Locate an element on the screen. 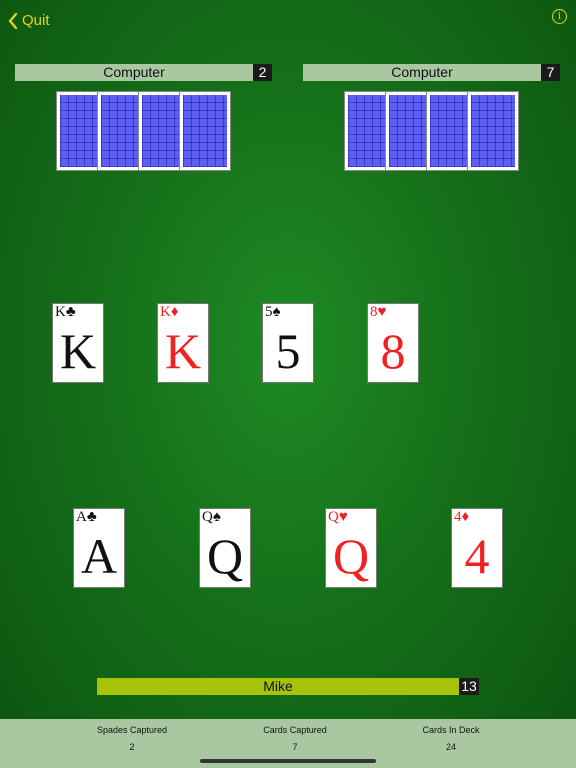 The height and width of the screenshot is (768, 576). player-bar: Mike 13 is located at coordinates (288, 686).